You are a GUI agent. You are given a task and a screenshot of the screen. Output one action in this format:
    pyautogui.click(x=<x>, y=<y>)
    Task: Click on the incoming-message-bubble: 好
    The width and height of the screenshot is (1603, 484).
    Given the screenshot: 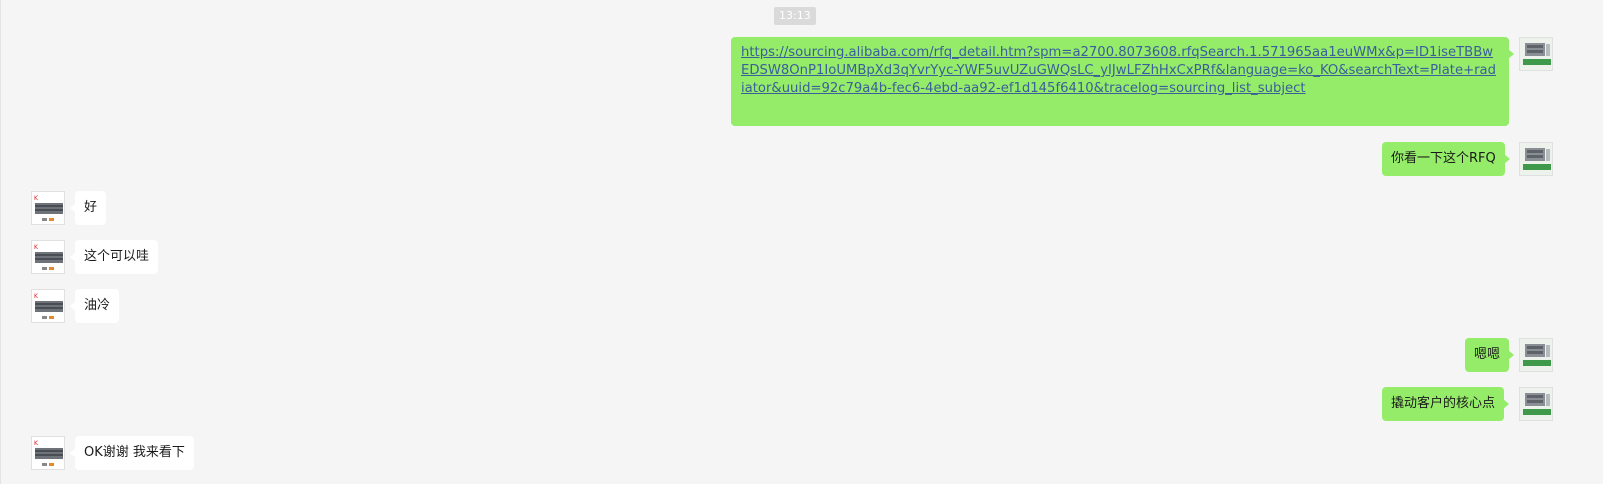 What is the action you would take?
    pyautogui.click(x=88, y=208)
    